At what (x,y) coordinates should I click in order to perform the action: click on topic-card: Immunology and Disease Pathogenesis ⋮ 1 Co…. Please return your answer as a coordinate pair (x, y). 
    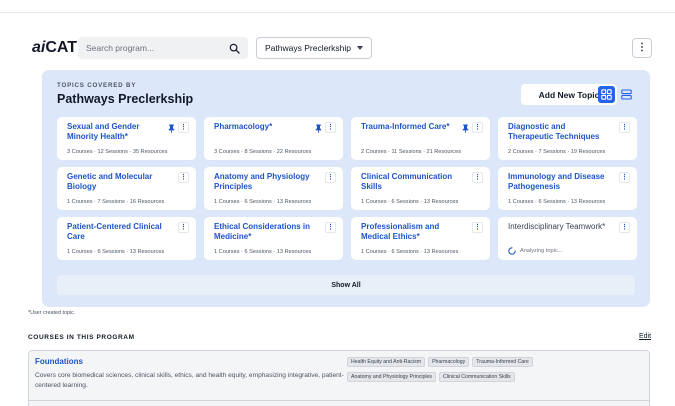
    Looking at the image, I should click on (567, 188).